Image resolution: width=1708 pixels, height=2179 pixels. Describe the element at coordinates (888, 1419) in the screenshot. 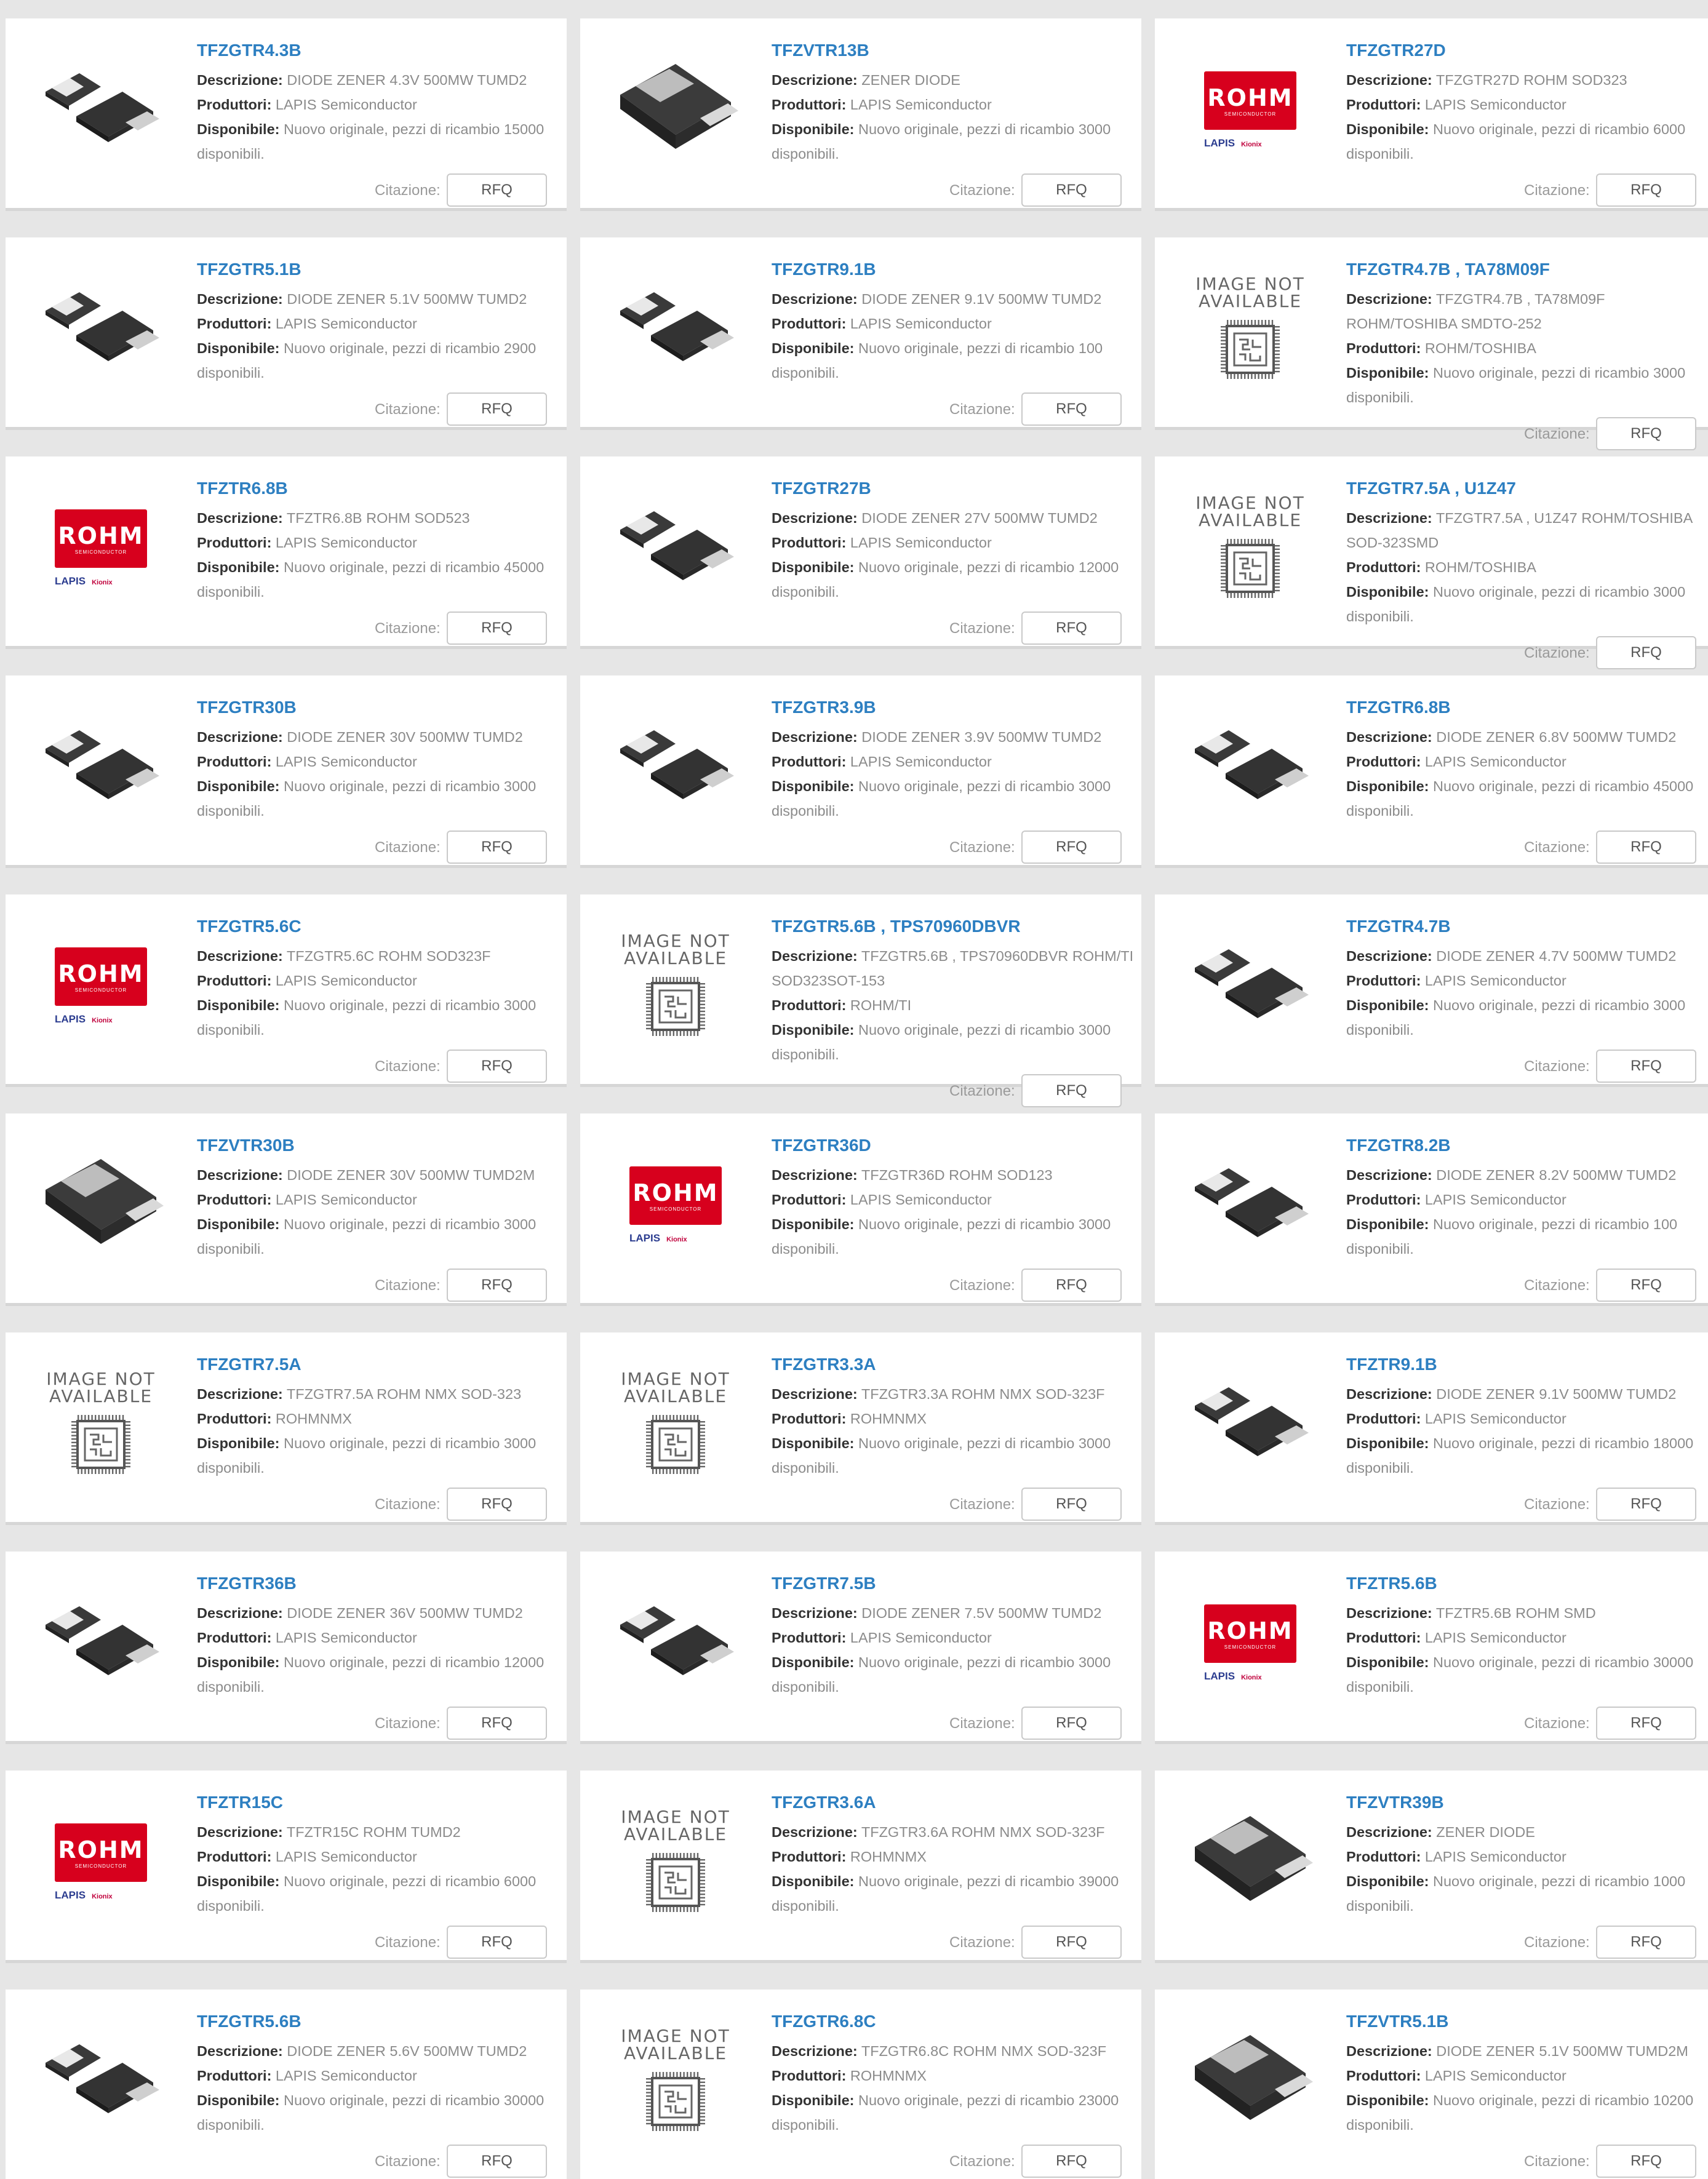

I see `manufacturer-value: ROHMNMX` at that location.